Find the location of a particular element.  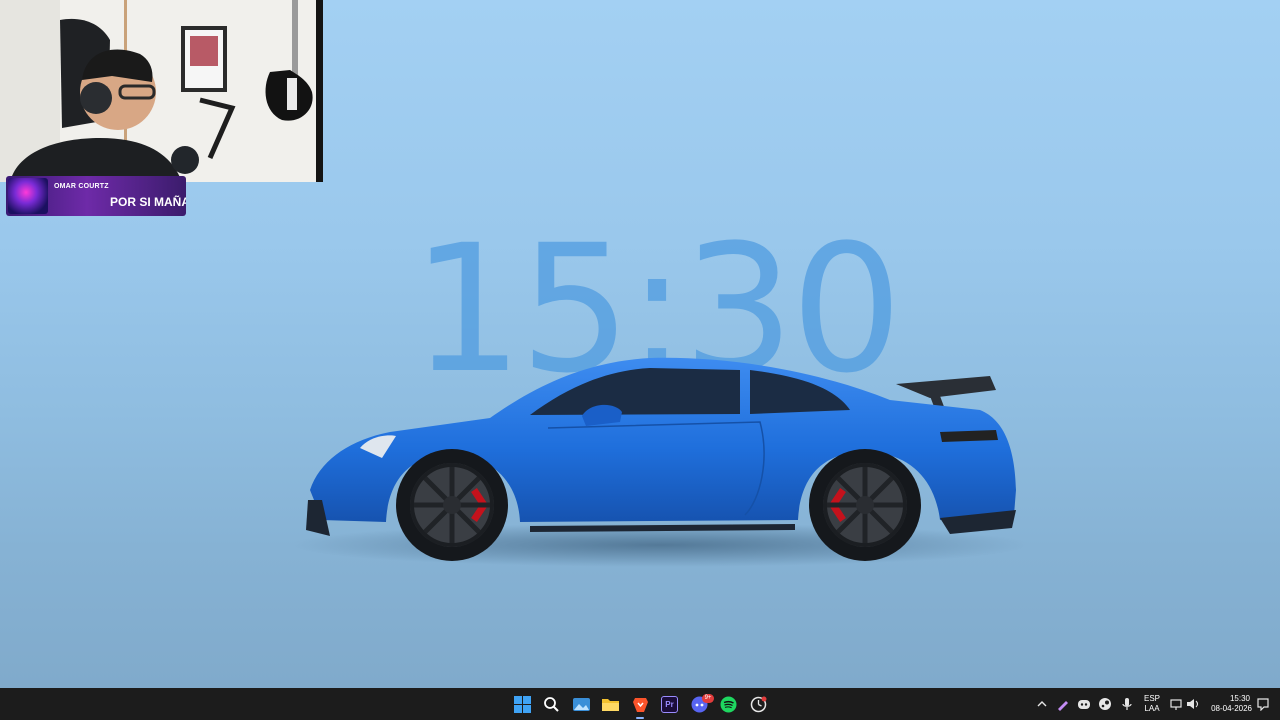

now-playing-title: POR SI MAÑA is located at coordinates (148, 202).